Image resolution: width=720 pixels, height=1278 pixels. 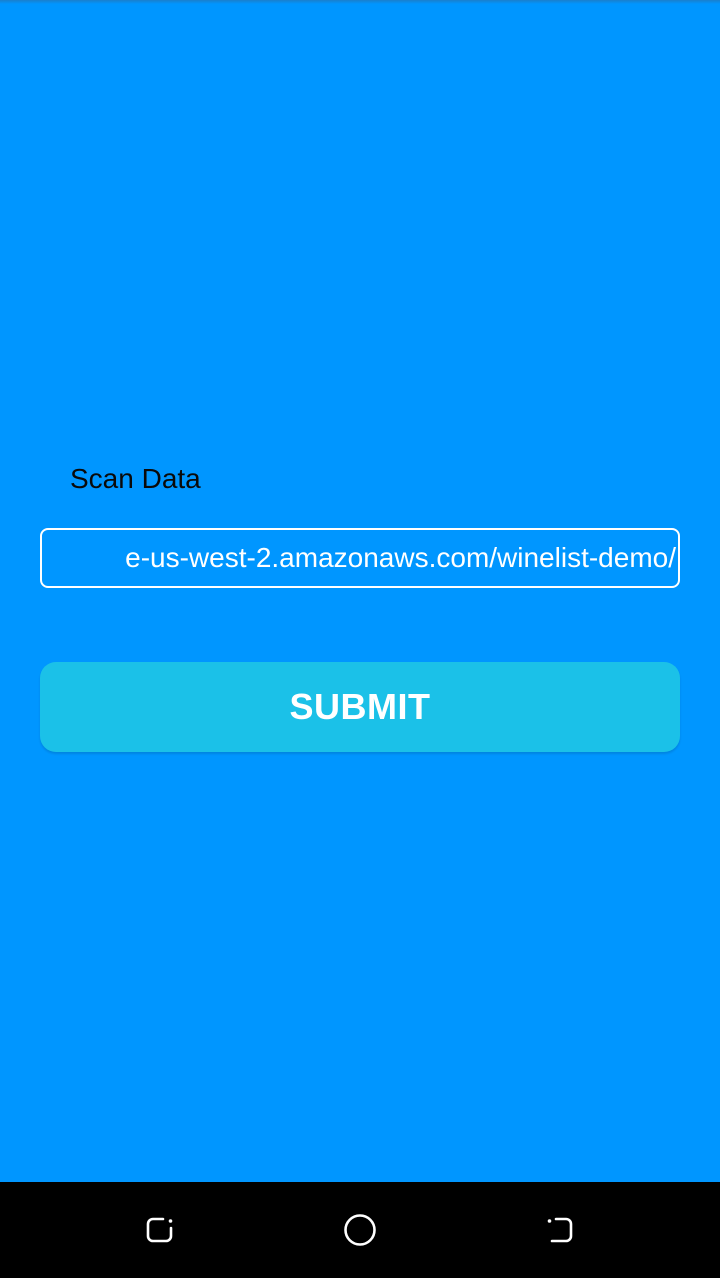 I want to click on home-button, so click(x=360, y=1230).